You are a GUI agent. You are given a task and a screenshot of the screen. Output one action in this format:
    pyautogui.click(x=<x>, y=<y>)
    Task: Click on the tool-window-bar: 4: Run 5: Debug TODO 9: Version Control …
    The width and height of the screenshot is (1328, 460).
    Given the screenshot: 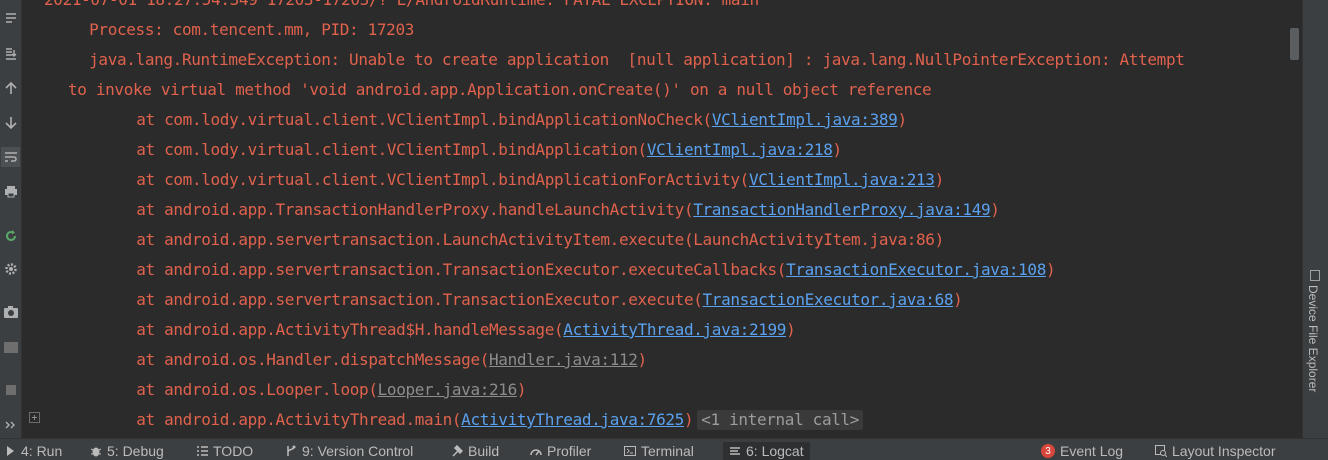 What is the action you would take?
    pyautogui.click(x=664, y=449)
    